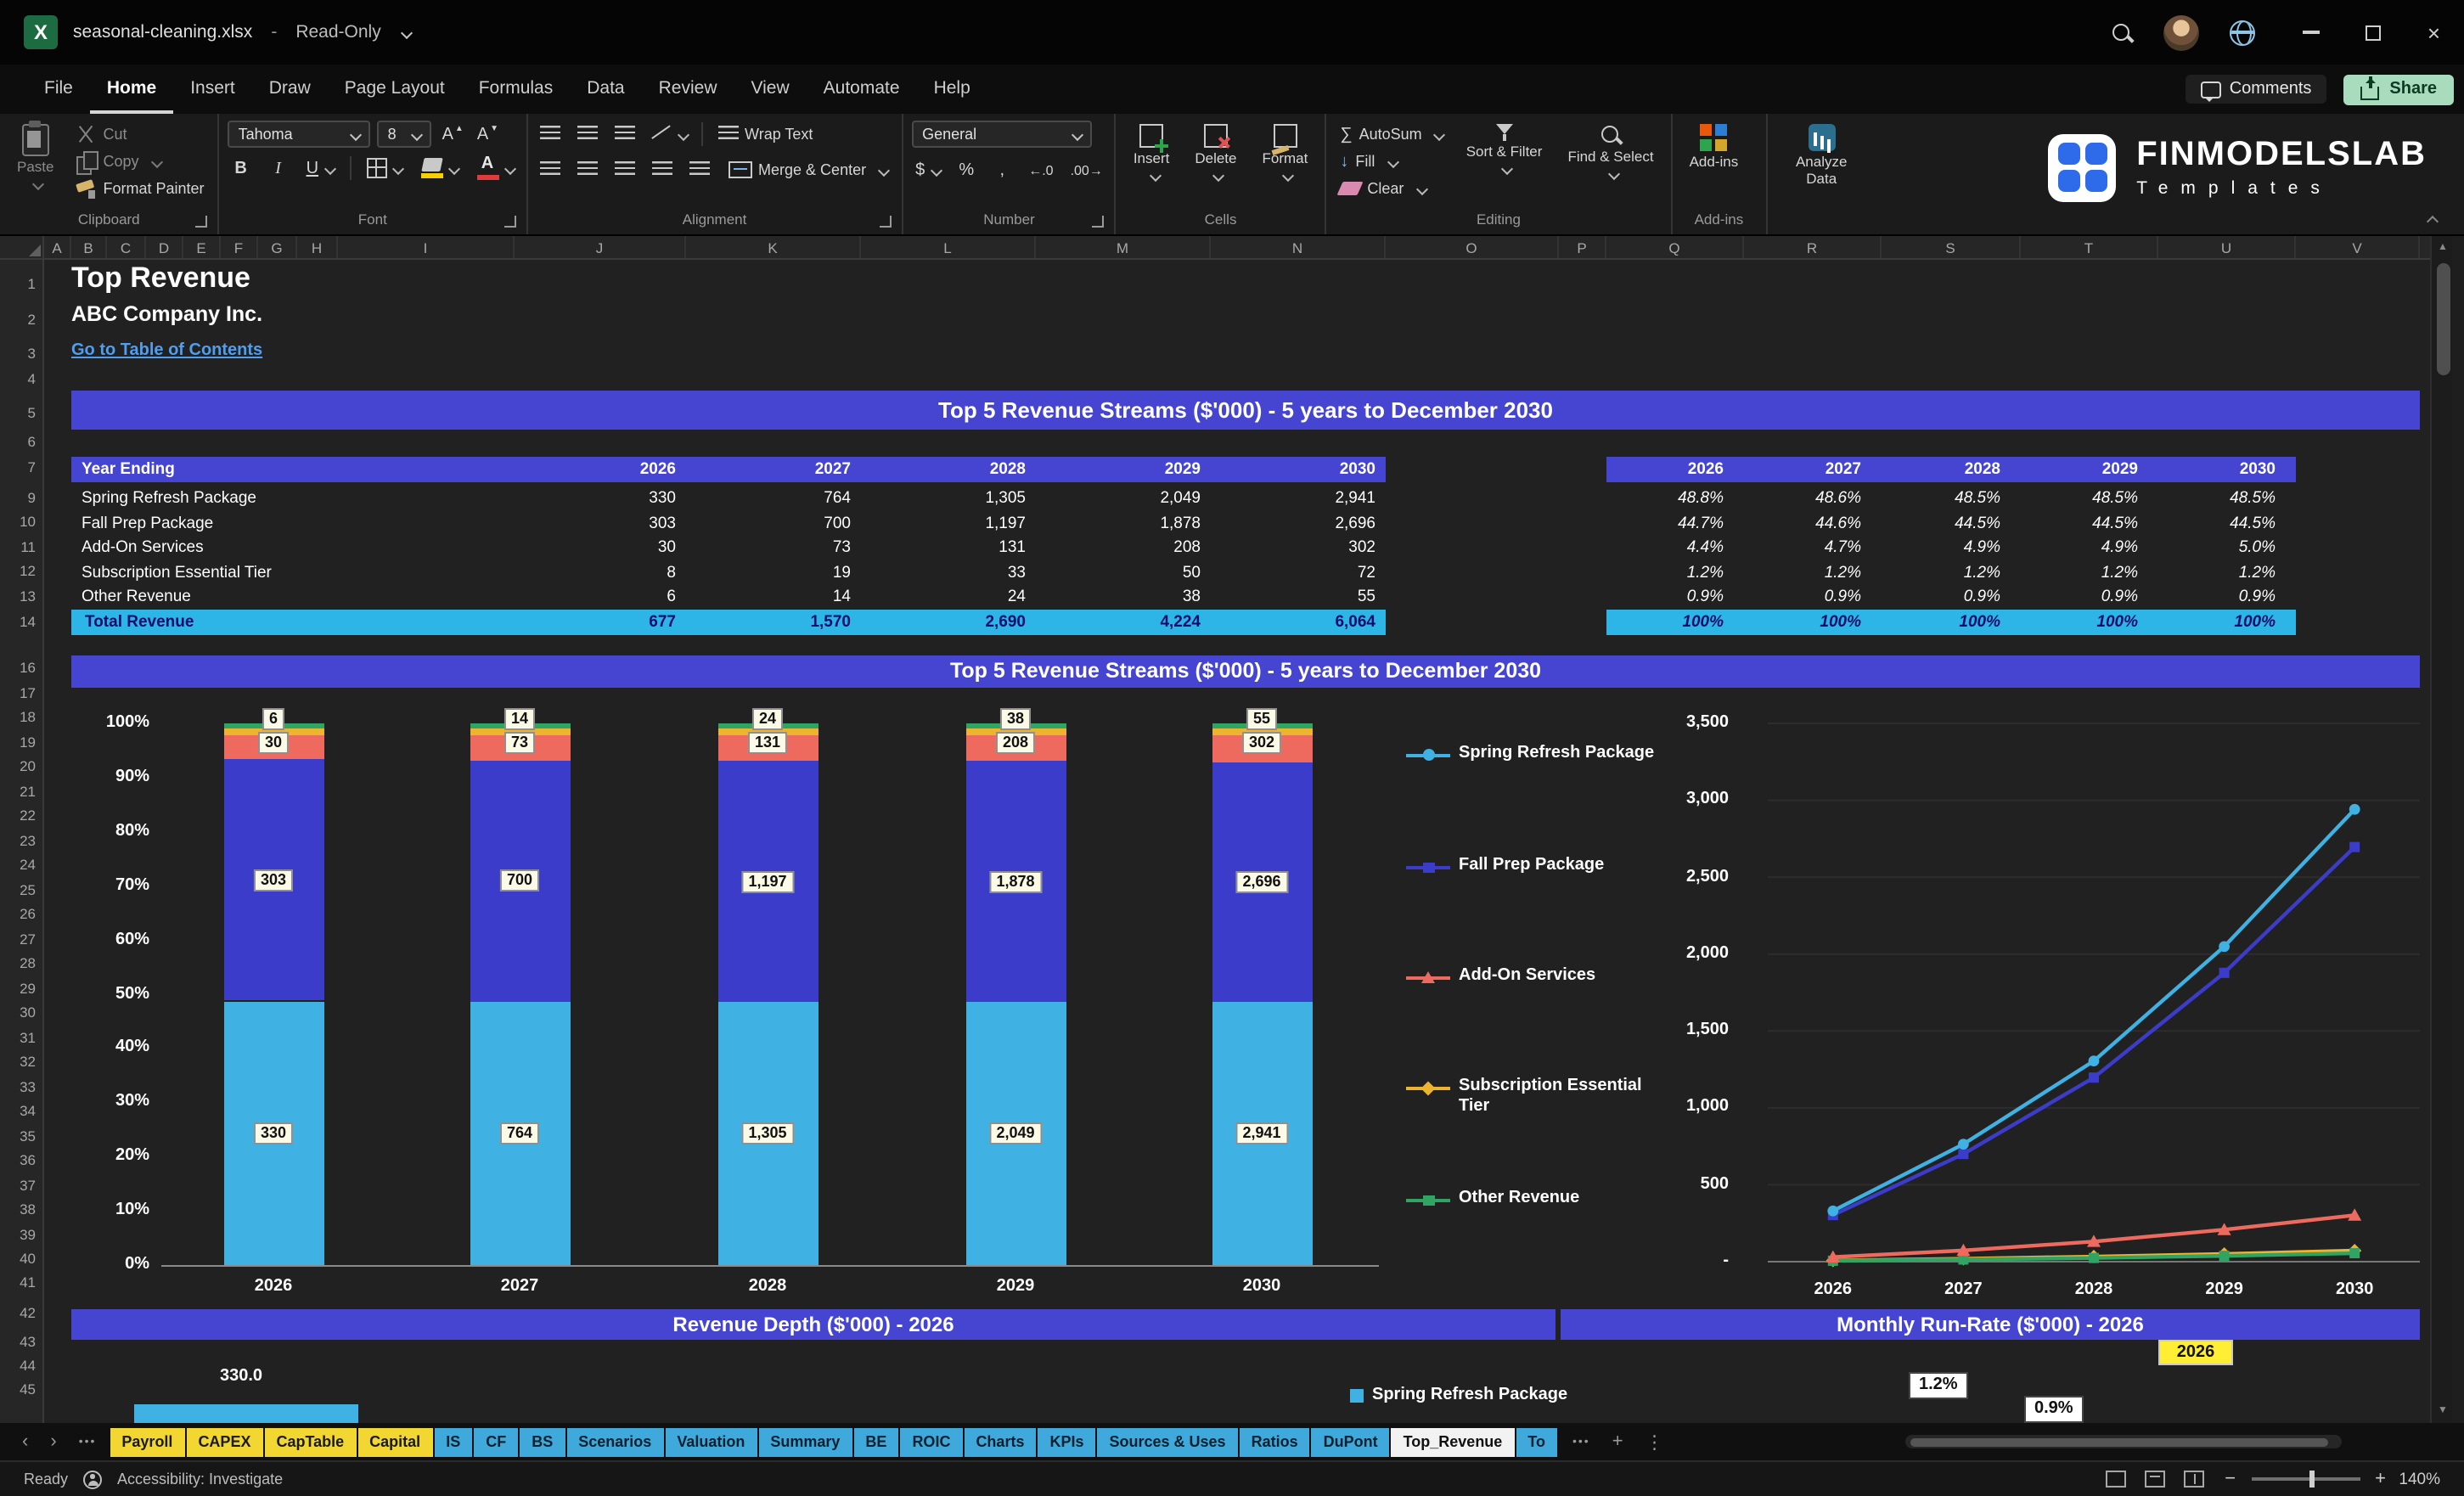 This screenshot has width=2464, height=1496. What do you see at coordinates (1098, 222) in the screenshot?
I see `number-dialog-launcher` at bounding box center [1098, 222].